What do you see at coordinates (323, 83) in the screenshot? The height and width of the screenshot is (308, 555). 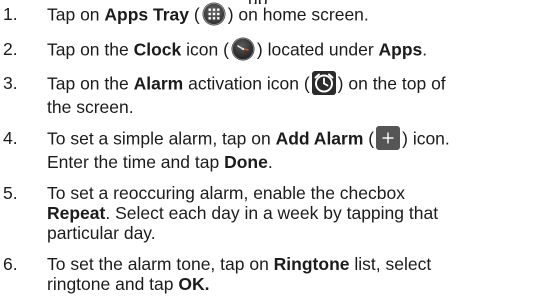 I see `alarm-clock-icon` at bounding box center [323, 83].